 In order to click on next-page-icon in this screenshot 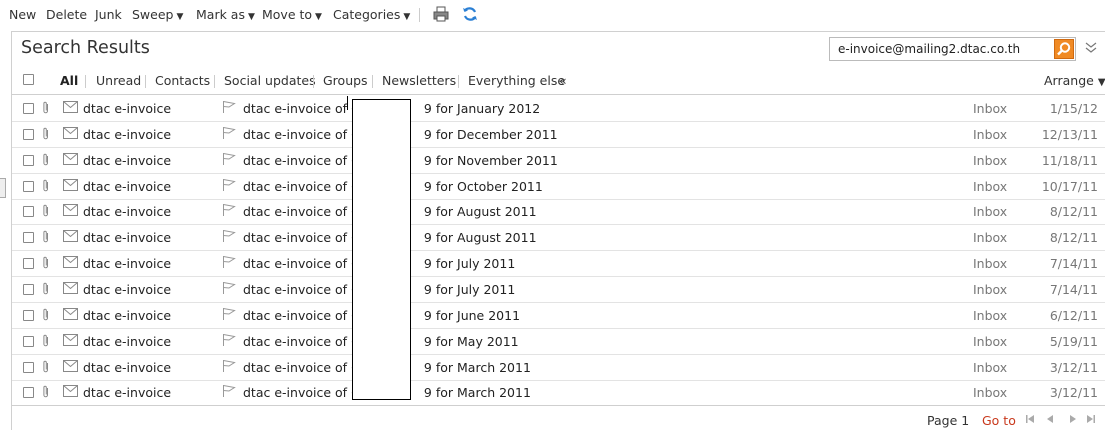, I will do `click(1073, 419)`.